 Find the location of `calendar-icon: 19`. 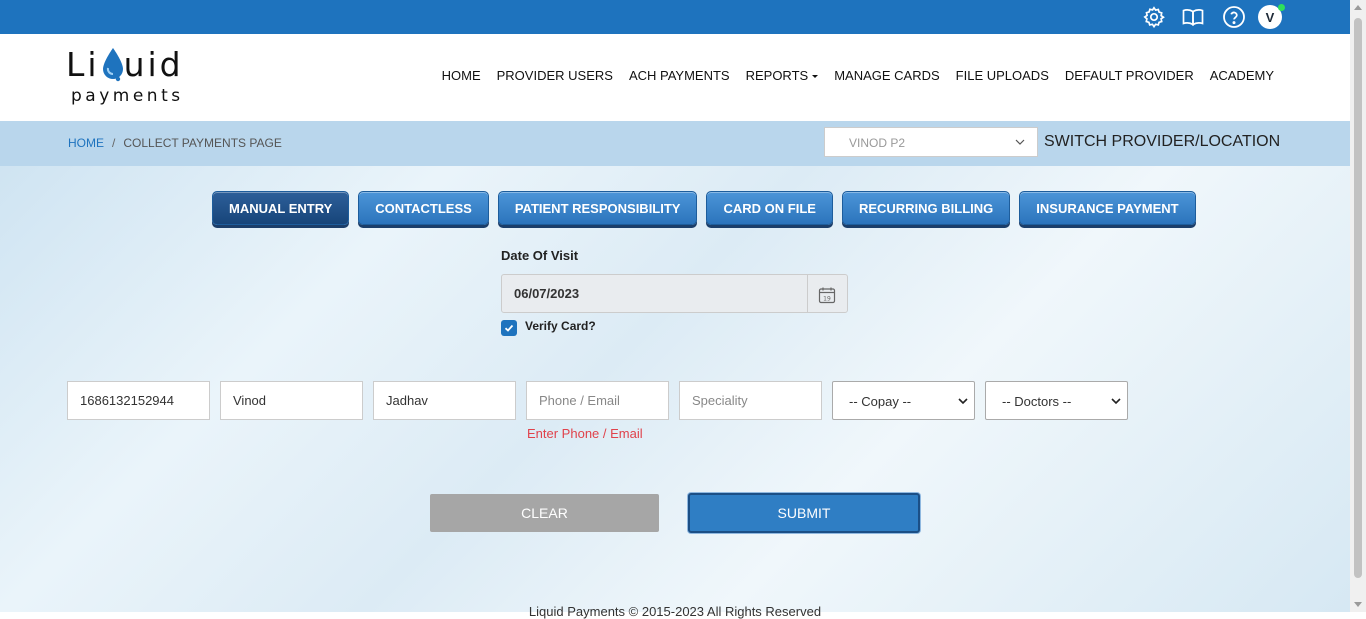

calendar-icon: 19 is located at coordinates (827, 295).